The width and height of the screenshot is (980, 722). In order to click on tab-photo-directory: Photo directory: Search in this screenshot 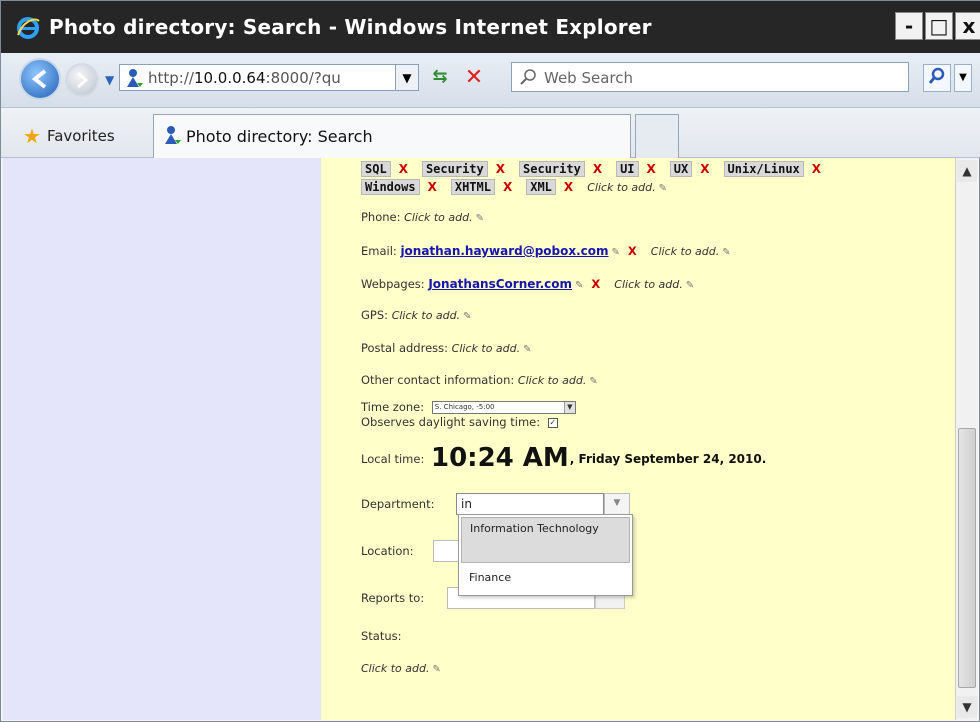, I will do `click(392, 136)`.